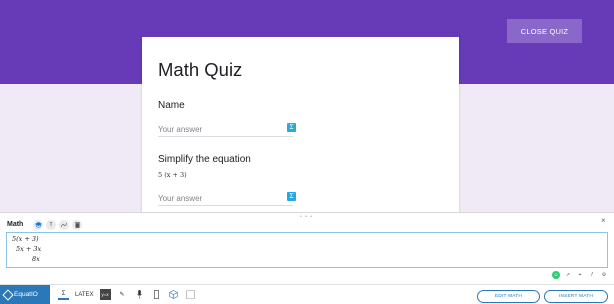 The height and width of the screenshot is (304, 614). What do you see at coordinates (156, 294) in the screenshot?
I see `mobile-icon` at bounding box center [156, 294].